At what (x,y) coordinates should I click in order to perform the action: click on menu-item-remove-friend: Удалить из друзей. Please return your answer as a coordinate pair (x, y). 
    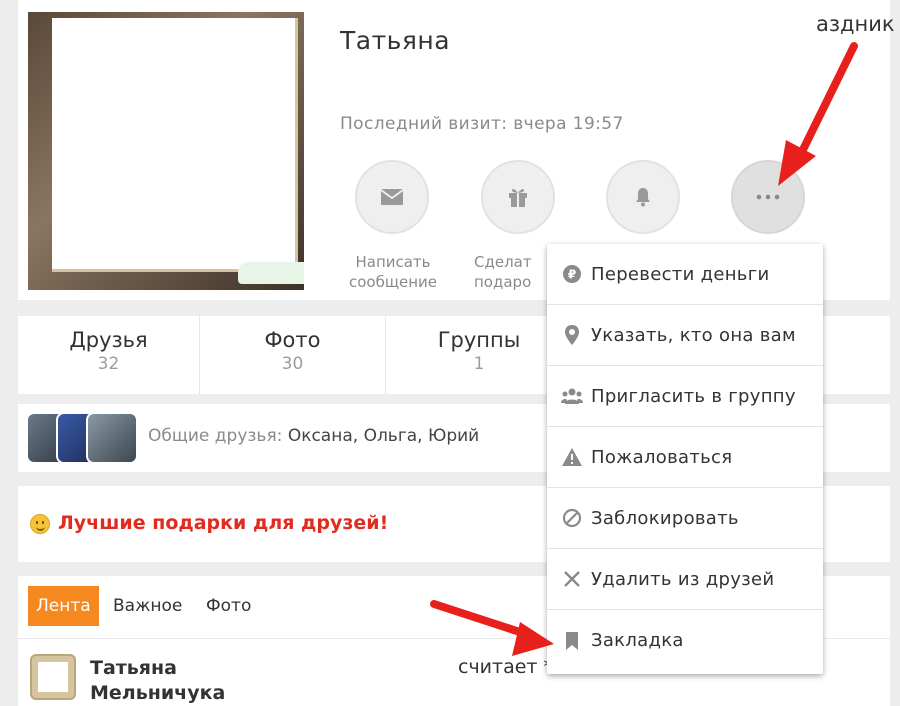
    Looking at the image, I should click on (685, 579).